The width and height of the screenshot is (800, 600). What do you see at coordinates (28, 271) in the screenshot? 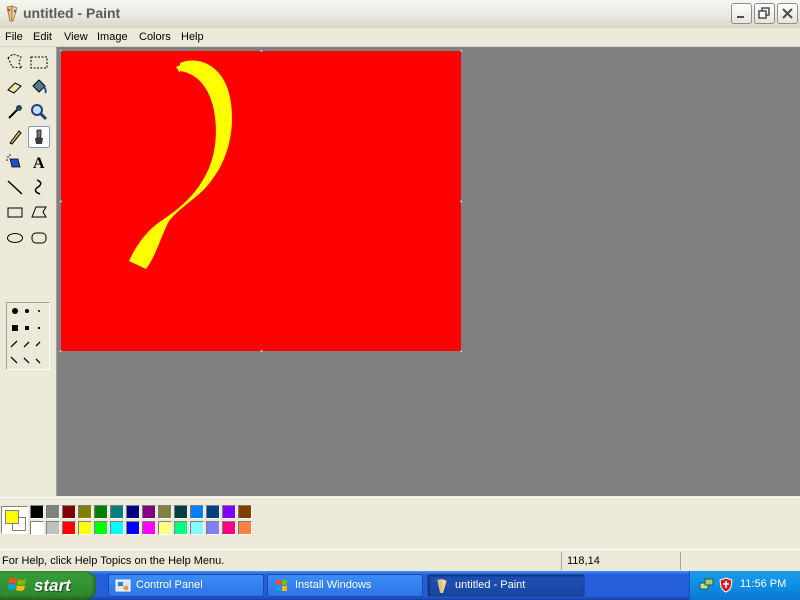
I see `toolbox: A` at bounding box center [28, 271].